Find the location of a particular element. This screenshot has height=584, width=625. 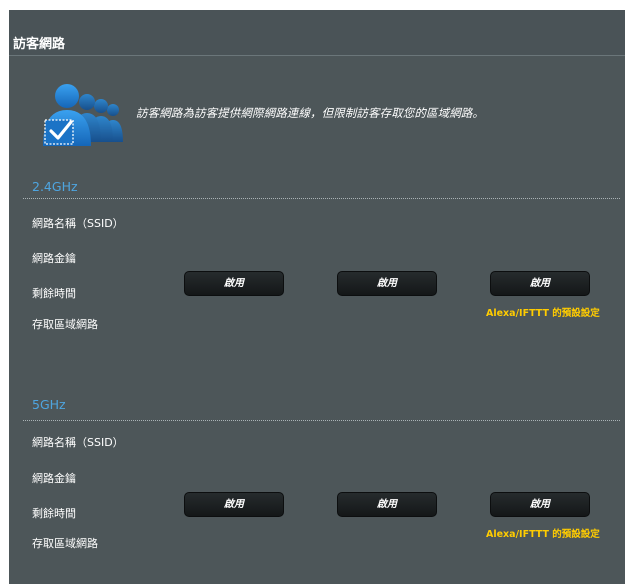

enable-button-2-4ghz-3: 啟用 is located at coordinates (540, 283).